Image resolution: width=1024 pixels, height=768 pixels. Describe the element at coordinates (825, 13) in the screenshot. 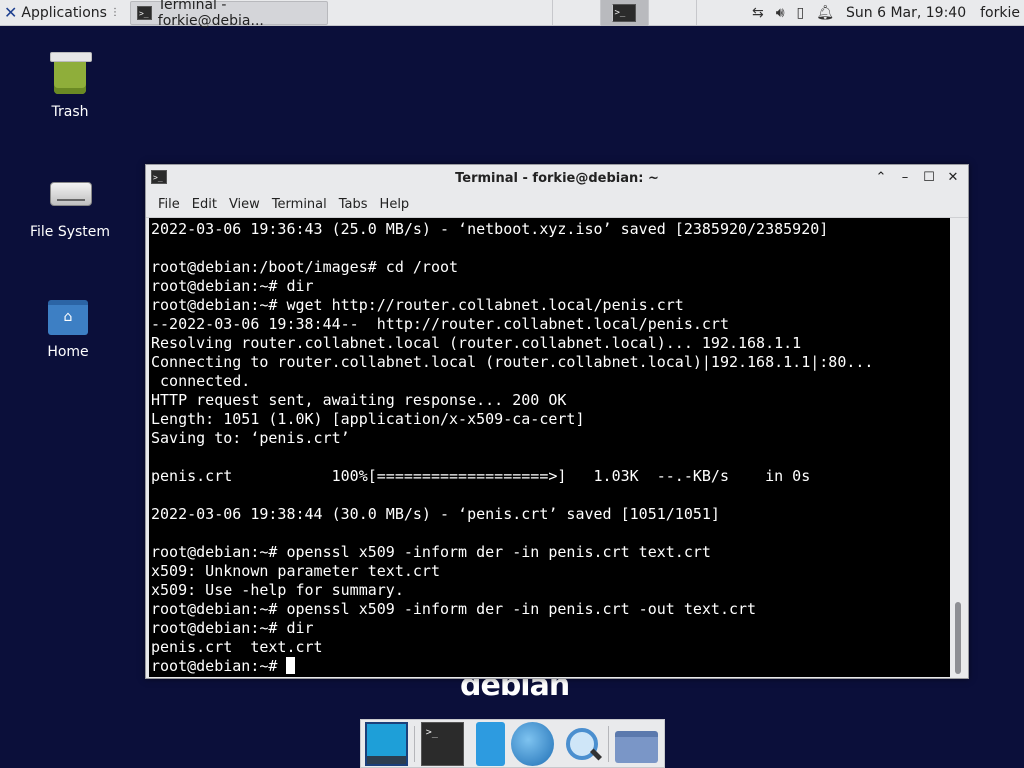

I see `notification-bell-icon: 🔔︎` at that location.